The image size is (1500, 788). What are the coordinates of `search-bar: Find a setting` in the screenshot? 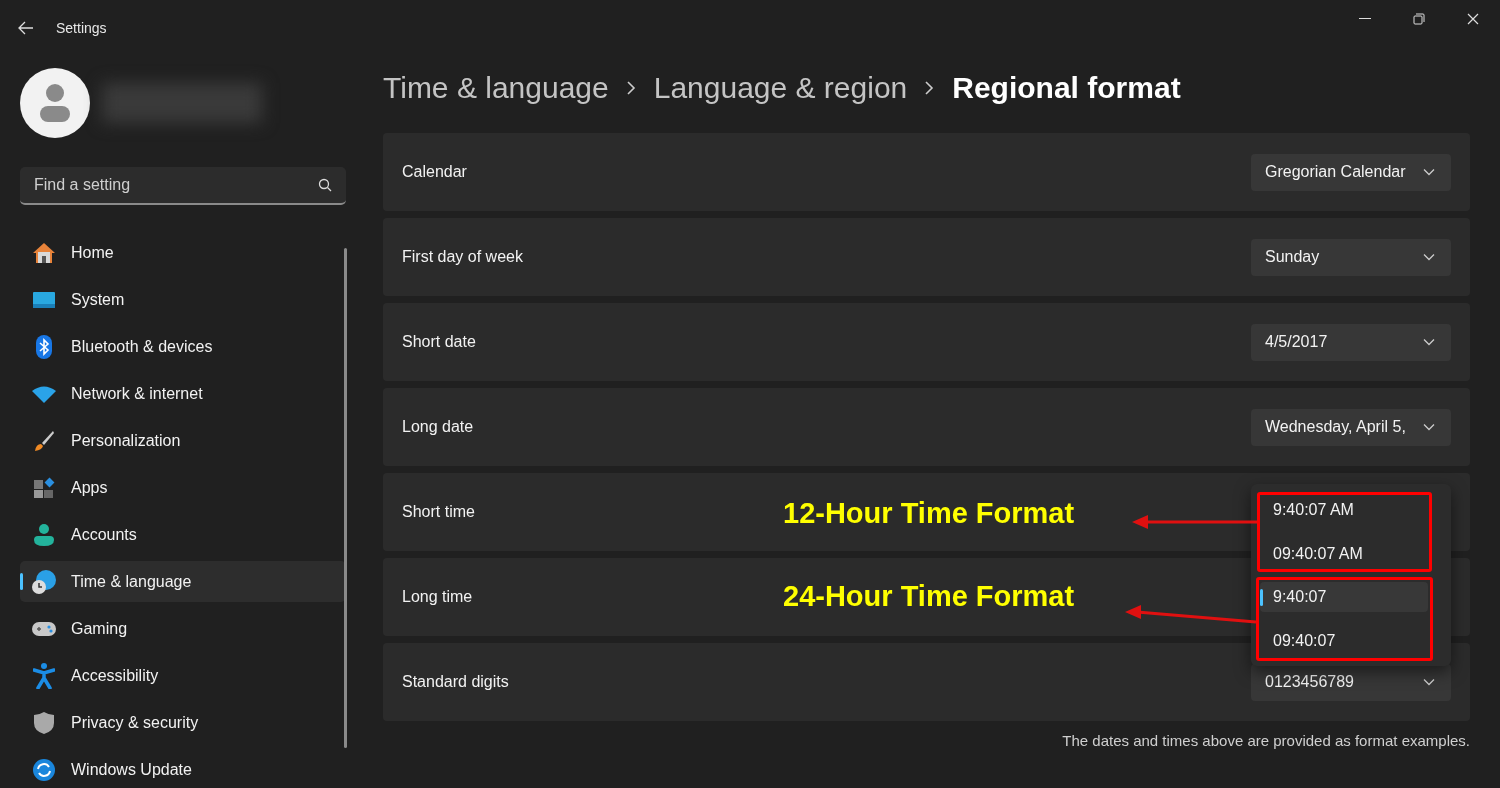 It's located at (183, 186).